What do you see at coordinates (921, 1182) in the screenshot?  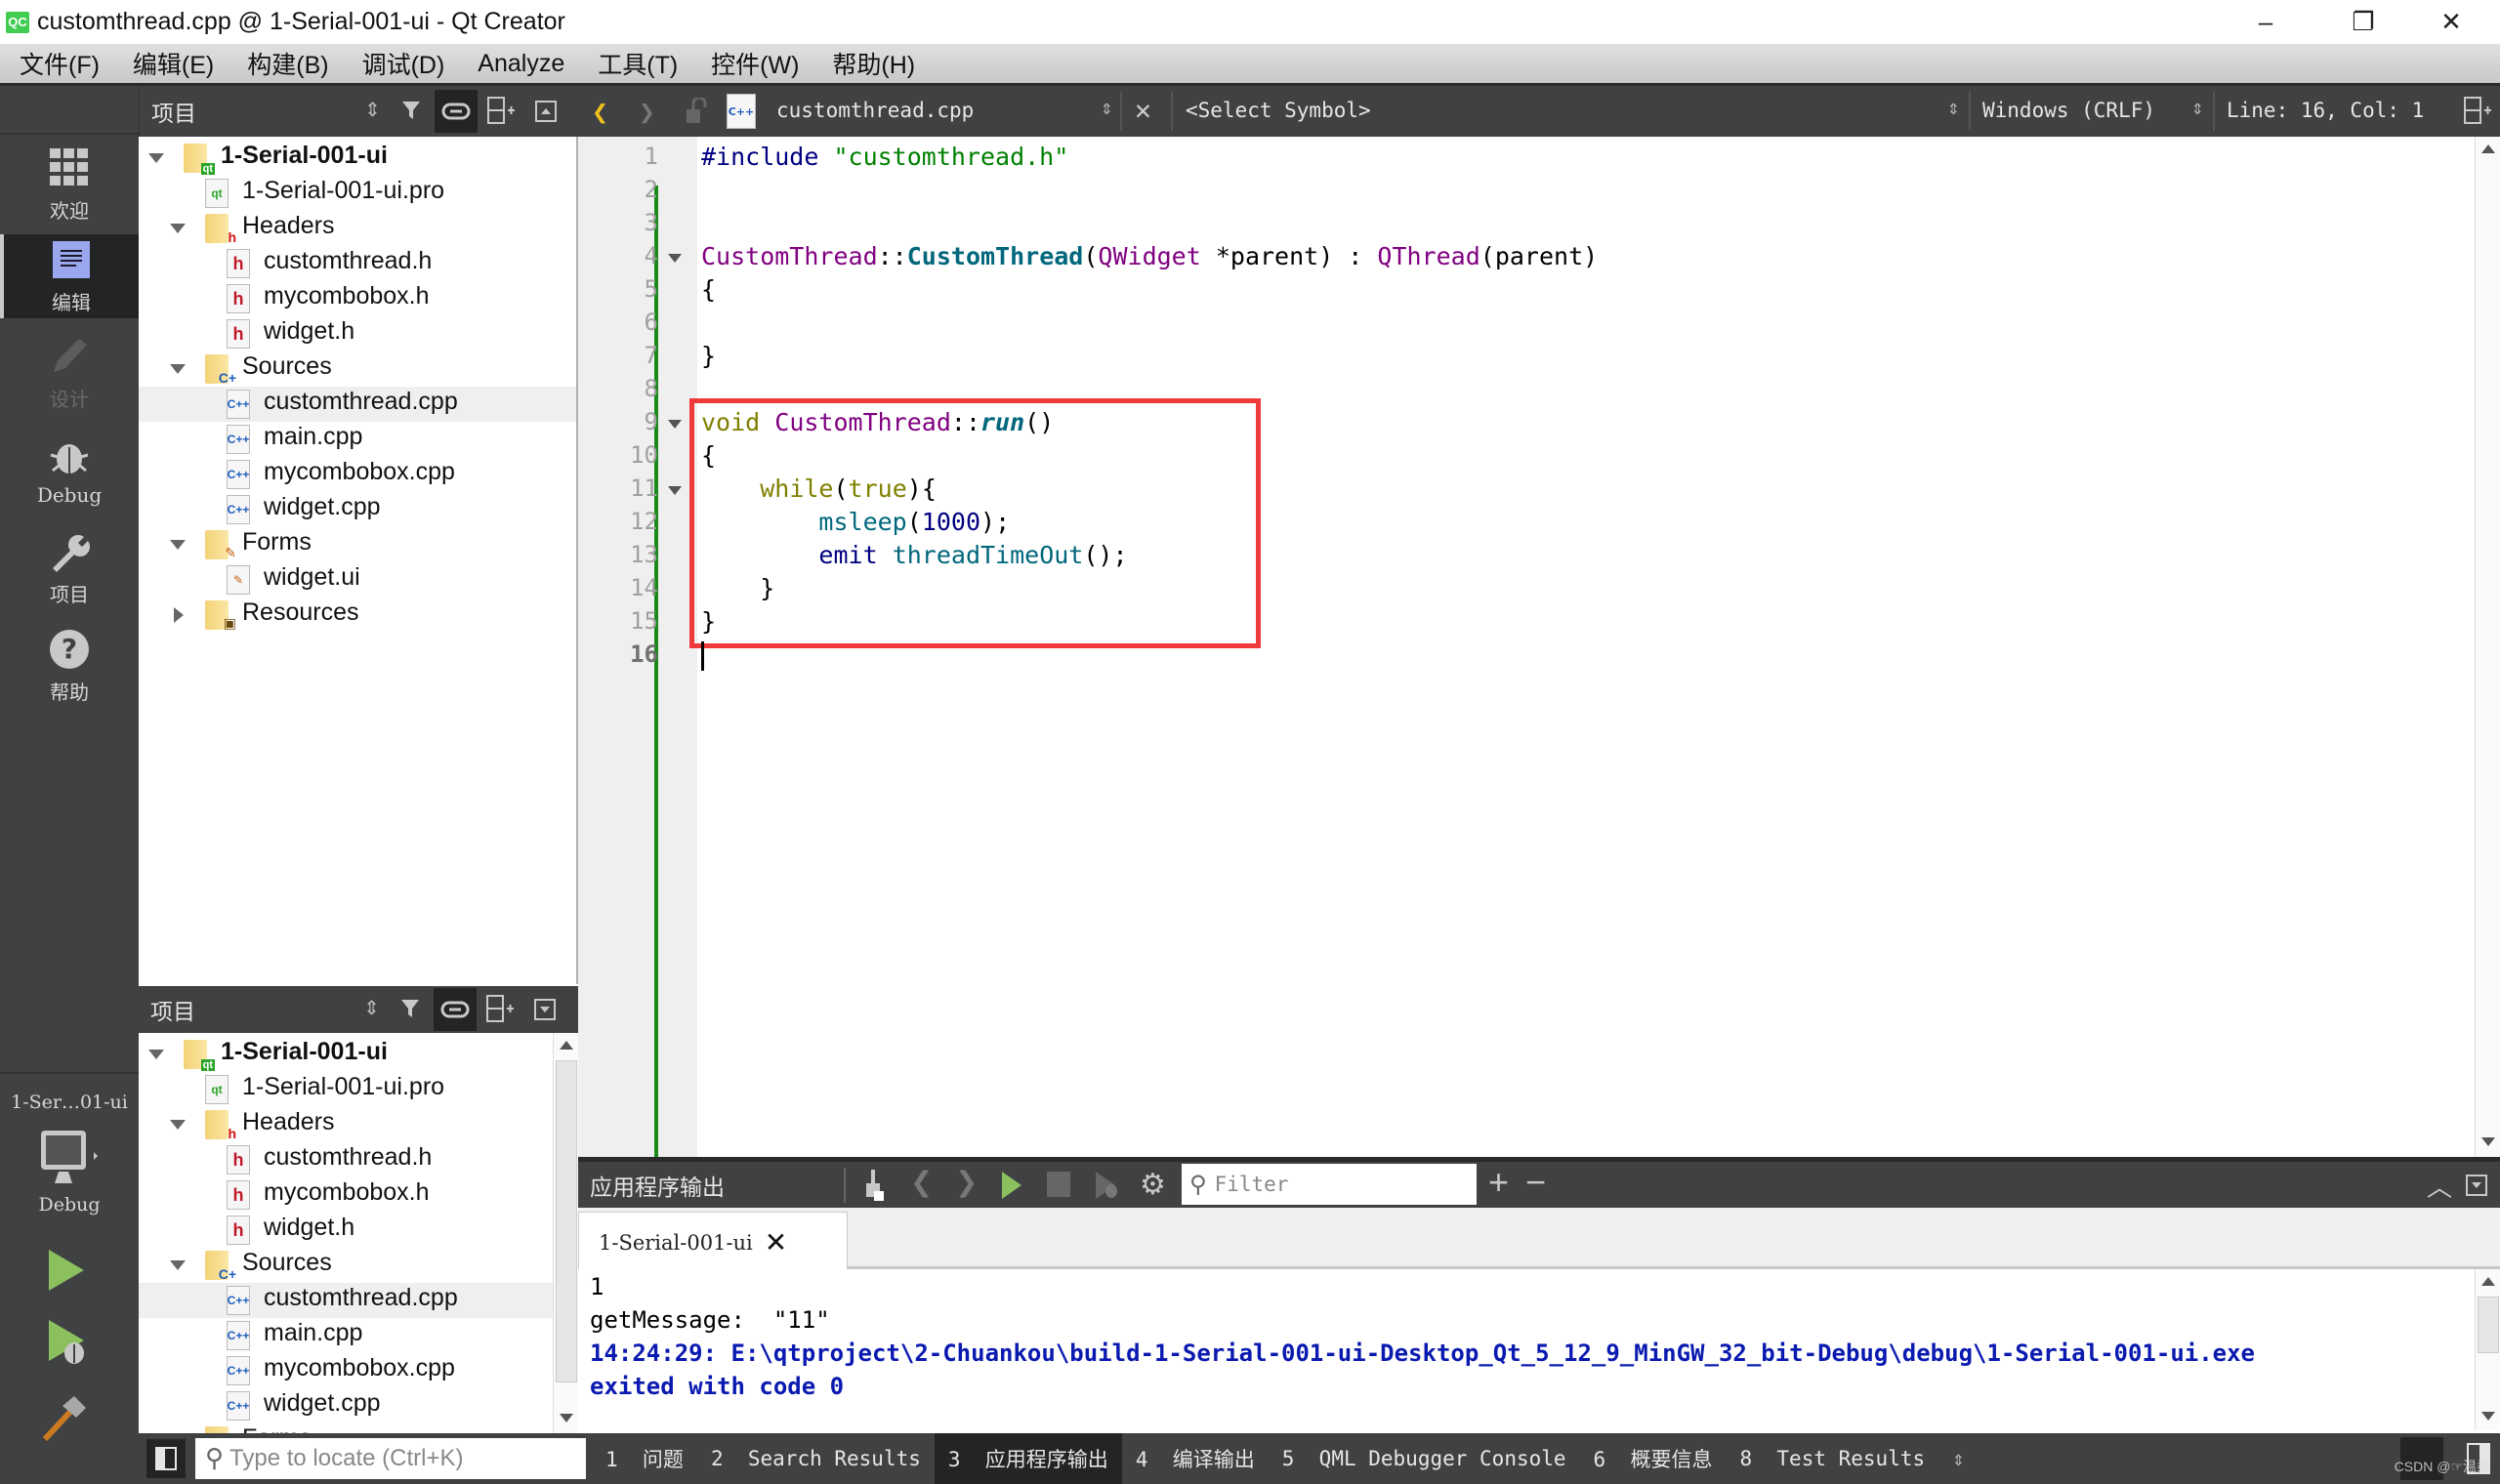 I see `previous-item-icon: ❮` at bounding box center [921, 1182].